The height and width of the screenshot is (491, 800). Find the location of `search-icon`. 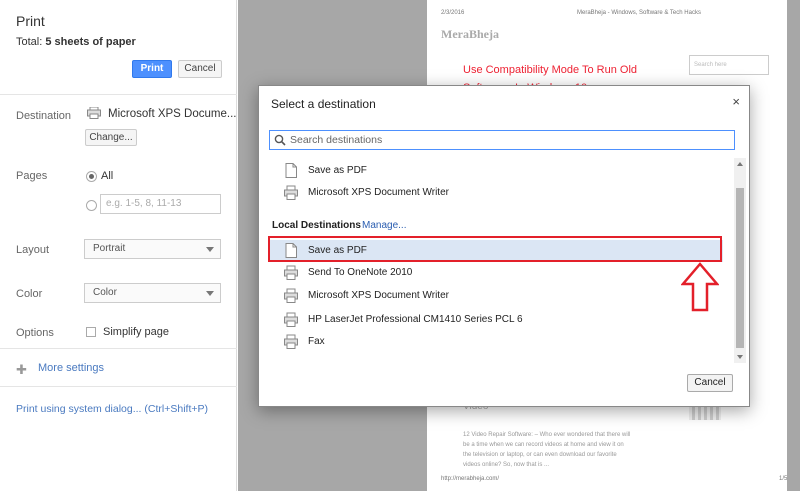

search-icon is located at coordinates (280, 140).